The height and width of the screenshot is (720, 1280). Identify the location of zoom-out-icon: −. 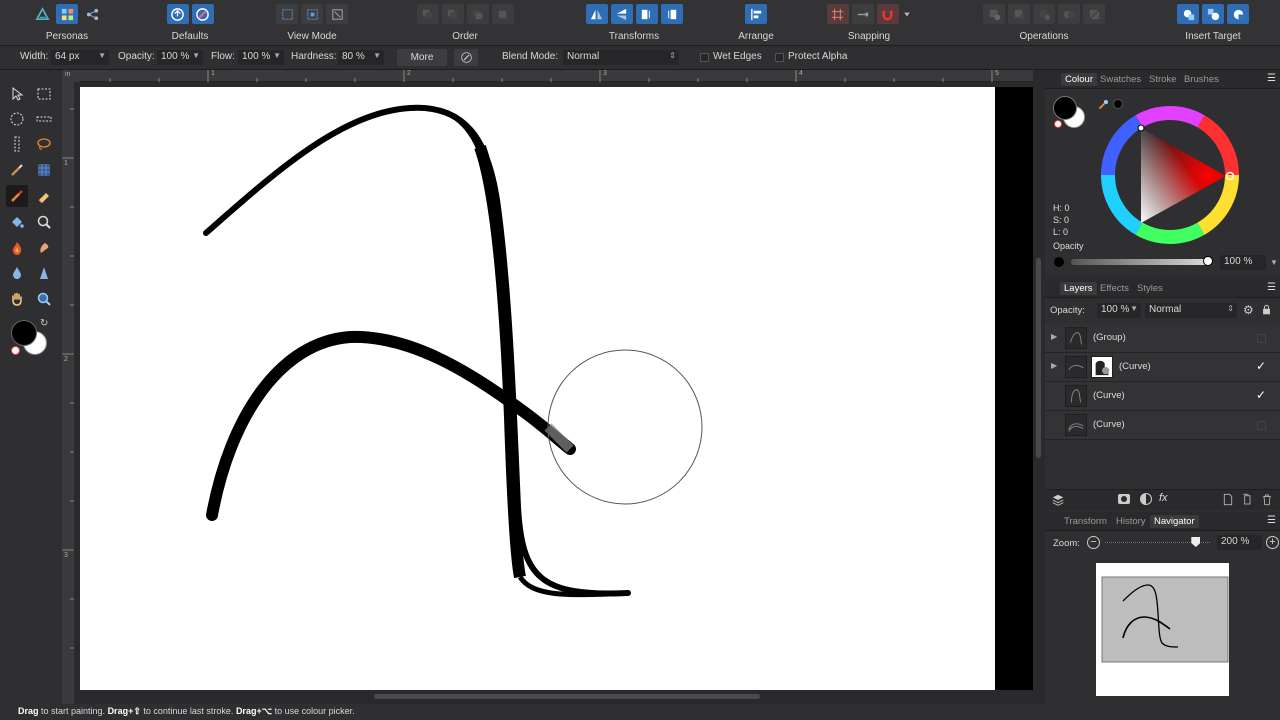
(1093, 542).